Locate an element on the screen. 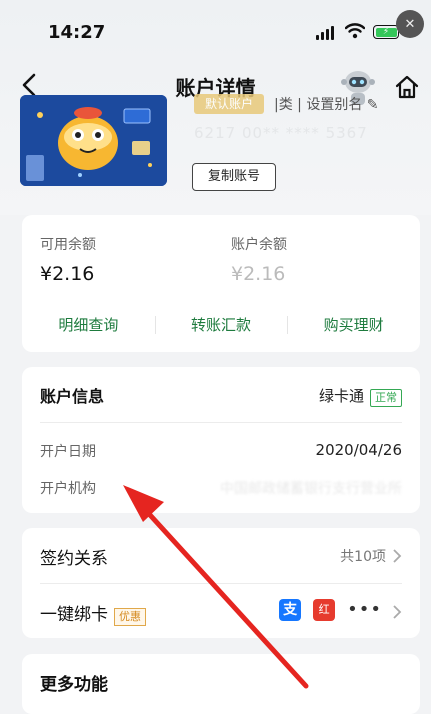 The height and width of the screenshot is (714, 431). red-pay-icon: 红 is located at coordinates (324, 610).